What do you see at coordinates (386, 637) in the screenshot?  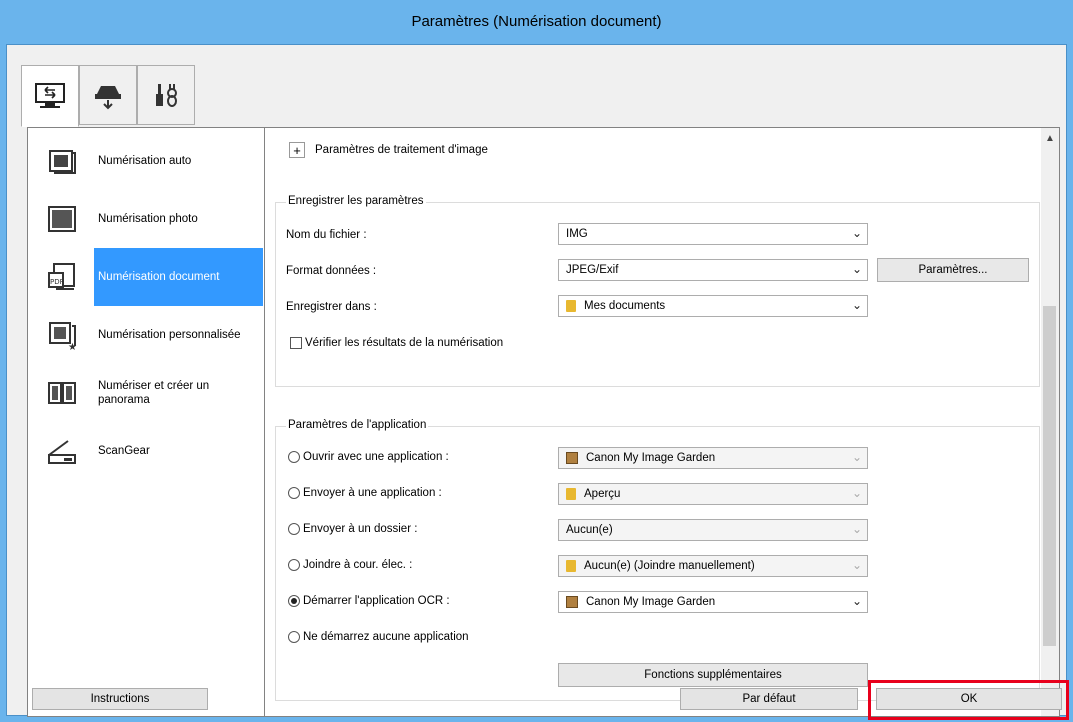 I see `radio-label: Ne démarrez aucune application` at bounding box center [386, 637].